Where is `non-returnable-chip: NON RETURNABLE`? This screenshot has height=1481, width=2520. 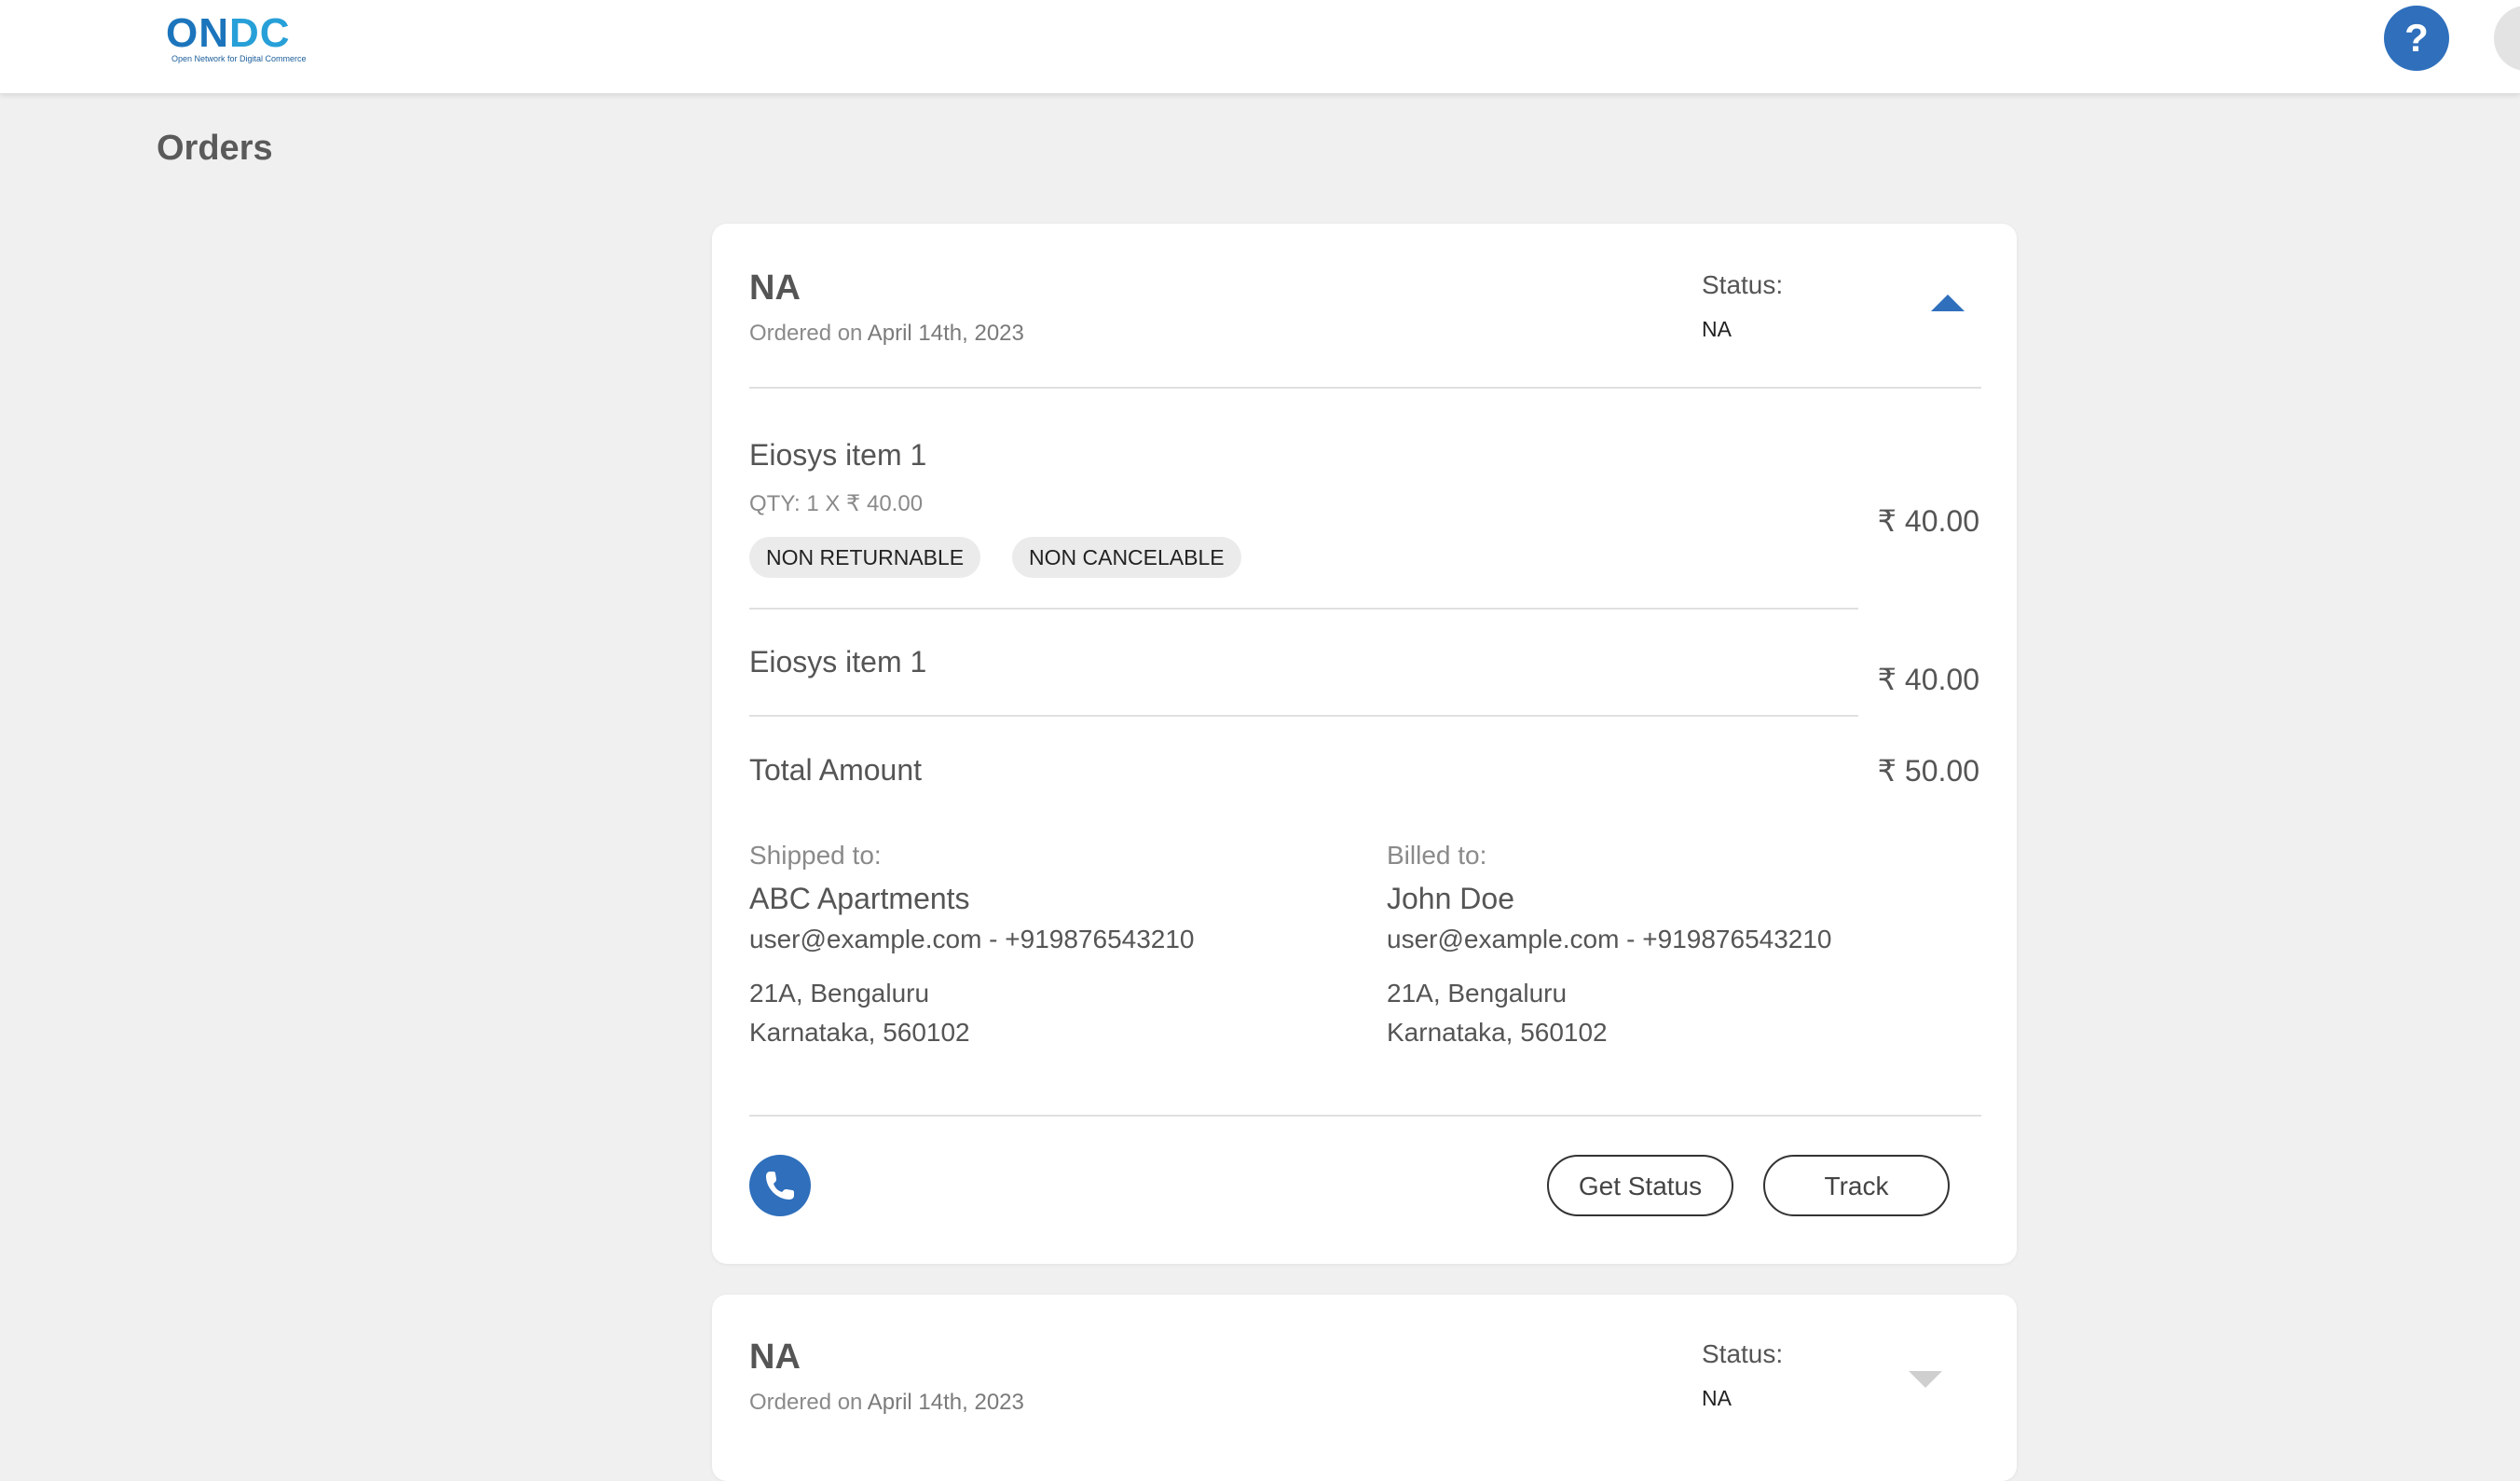 non-returnable-chip: NON RETURNABLE is located at coordinates (865, 557).